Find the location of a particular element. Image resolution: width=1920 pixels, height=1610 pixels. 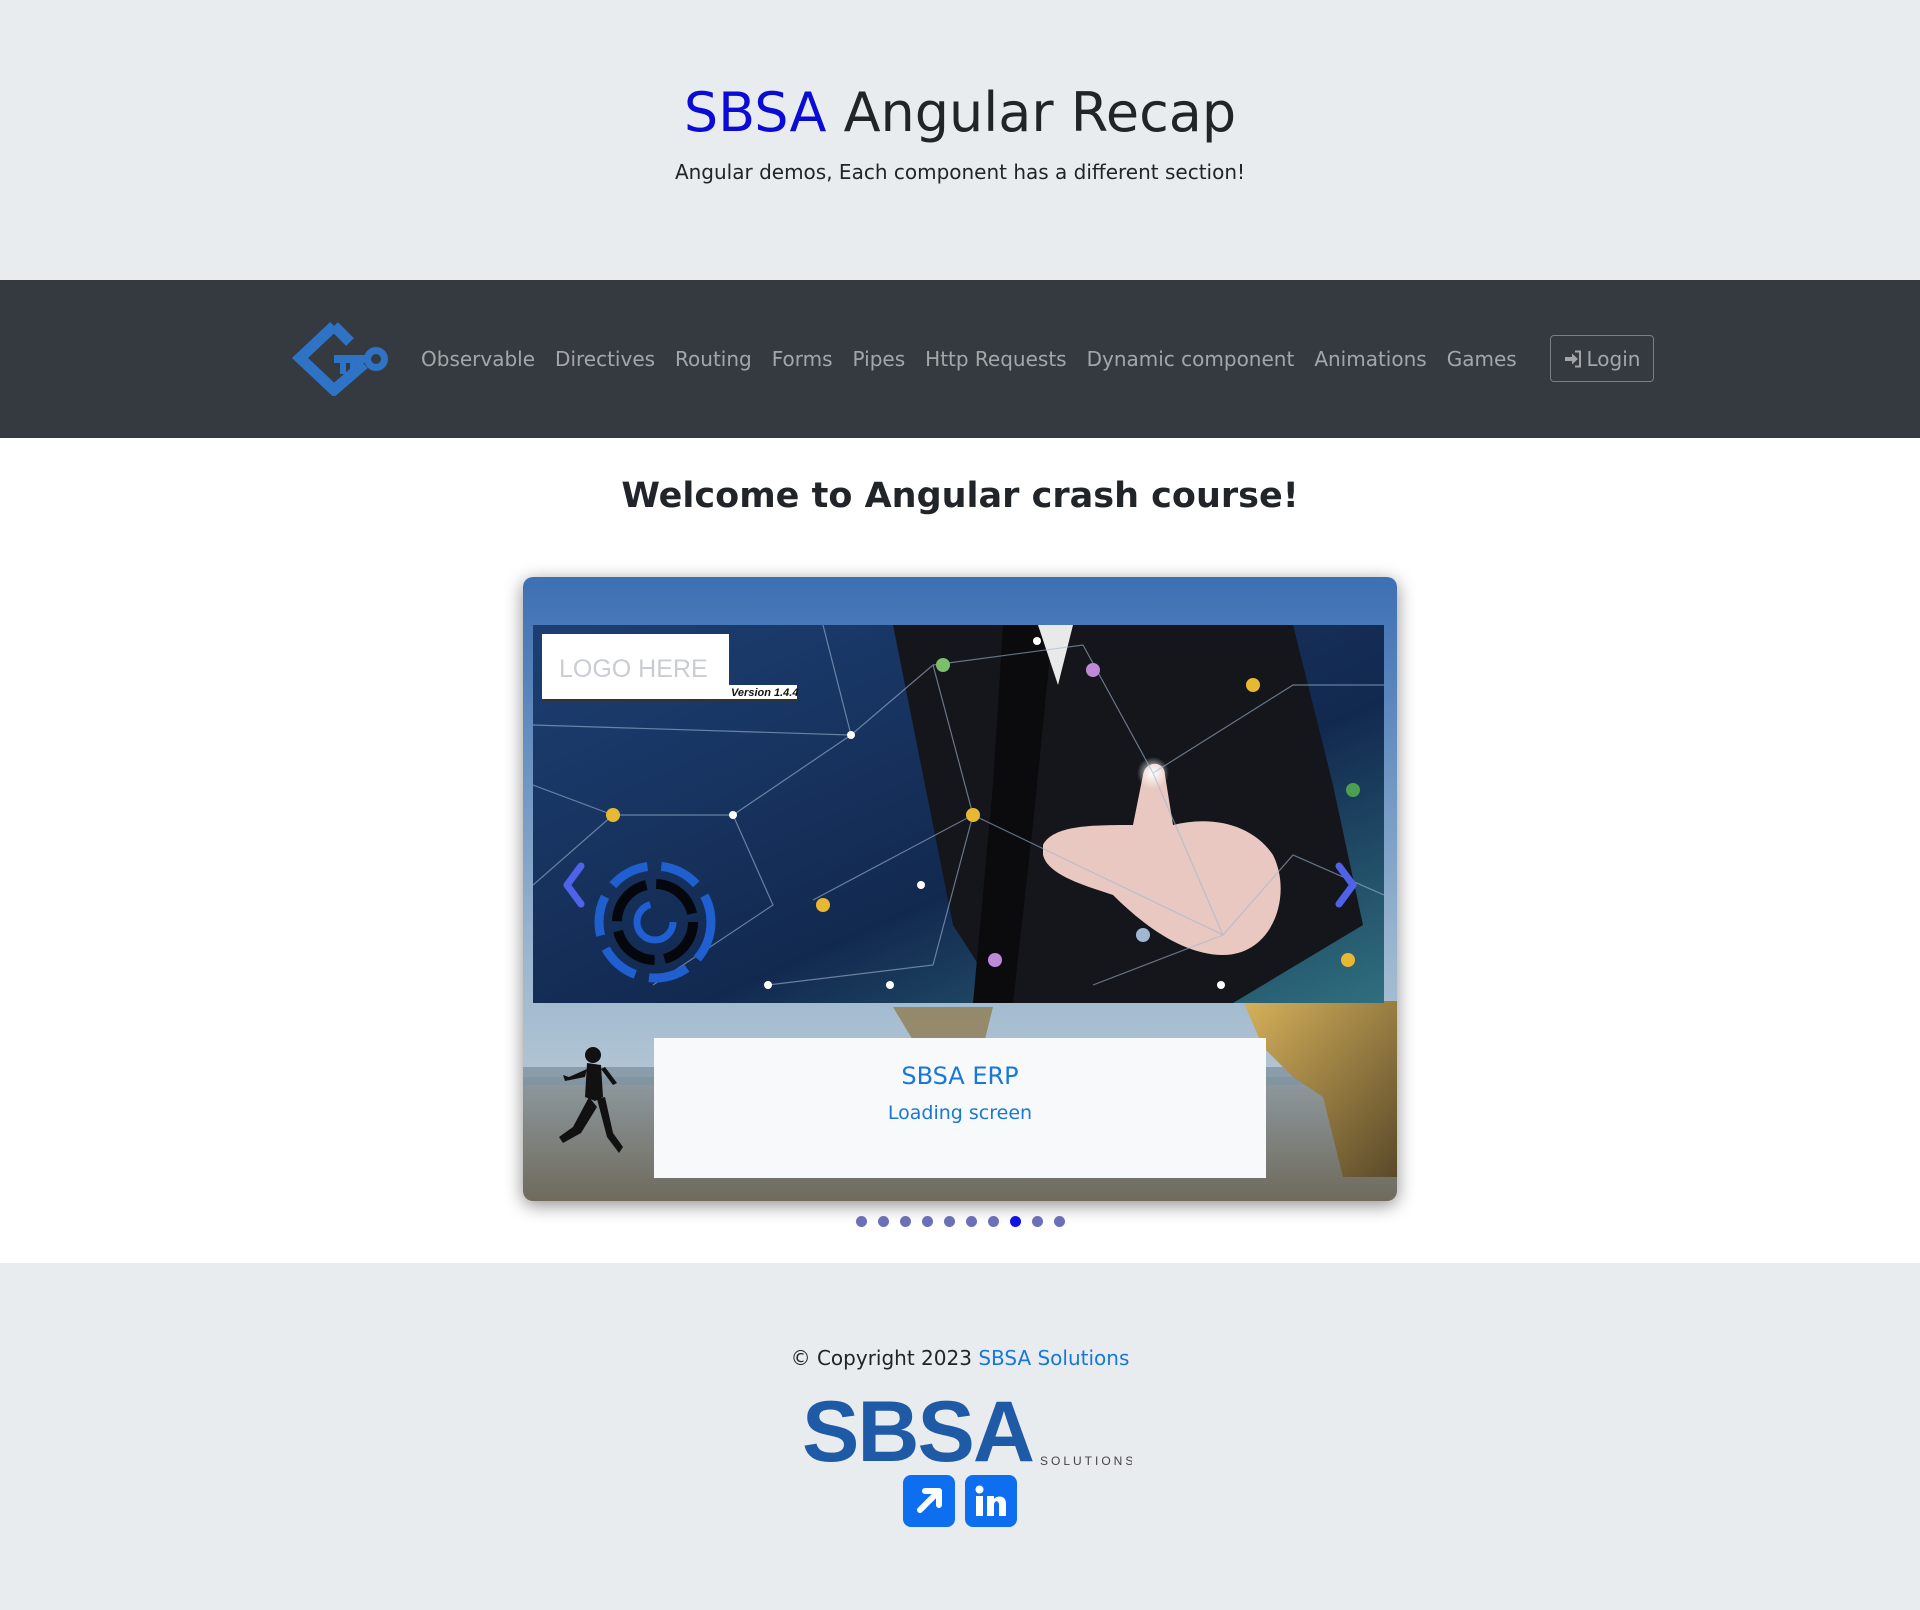

slide-image: LOGO HERE Version 1.4.4 is located at coordinates (958, 814).